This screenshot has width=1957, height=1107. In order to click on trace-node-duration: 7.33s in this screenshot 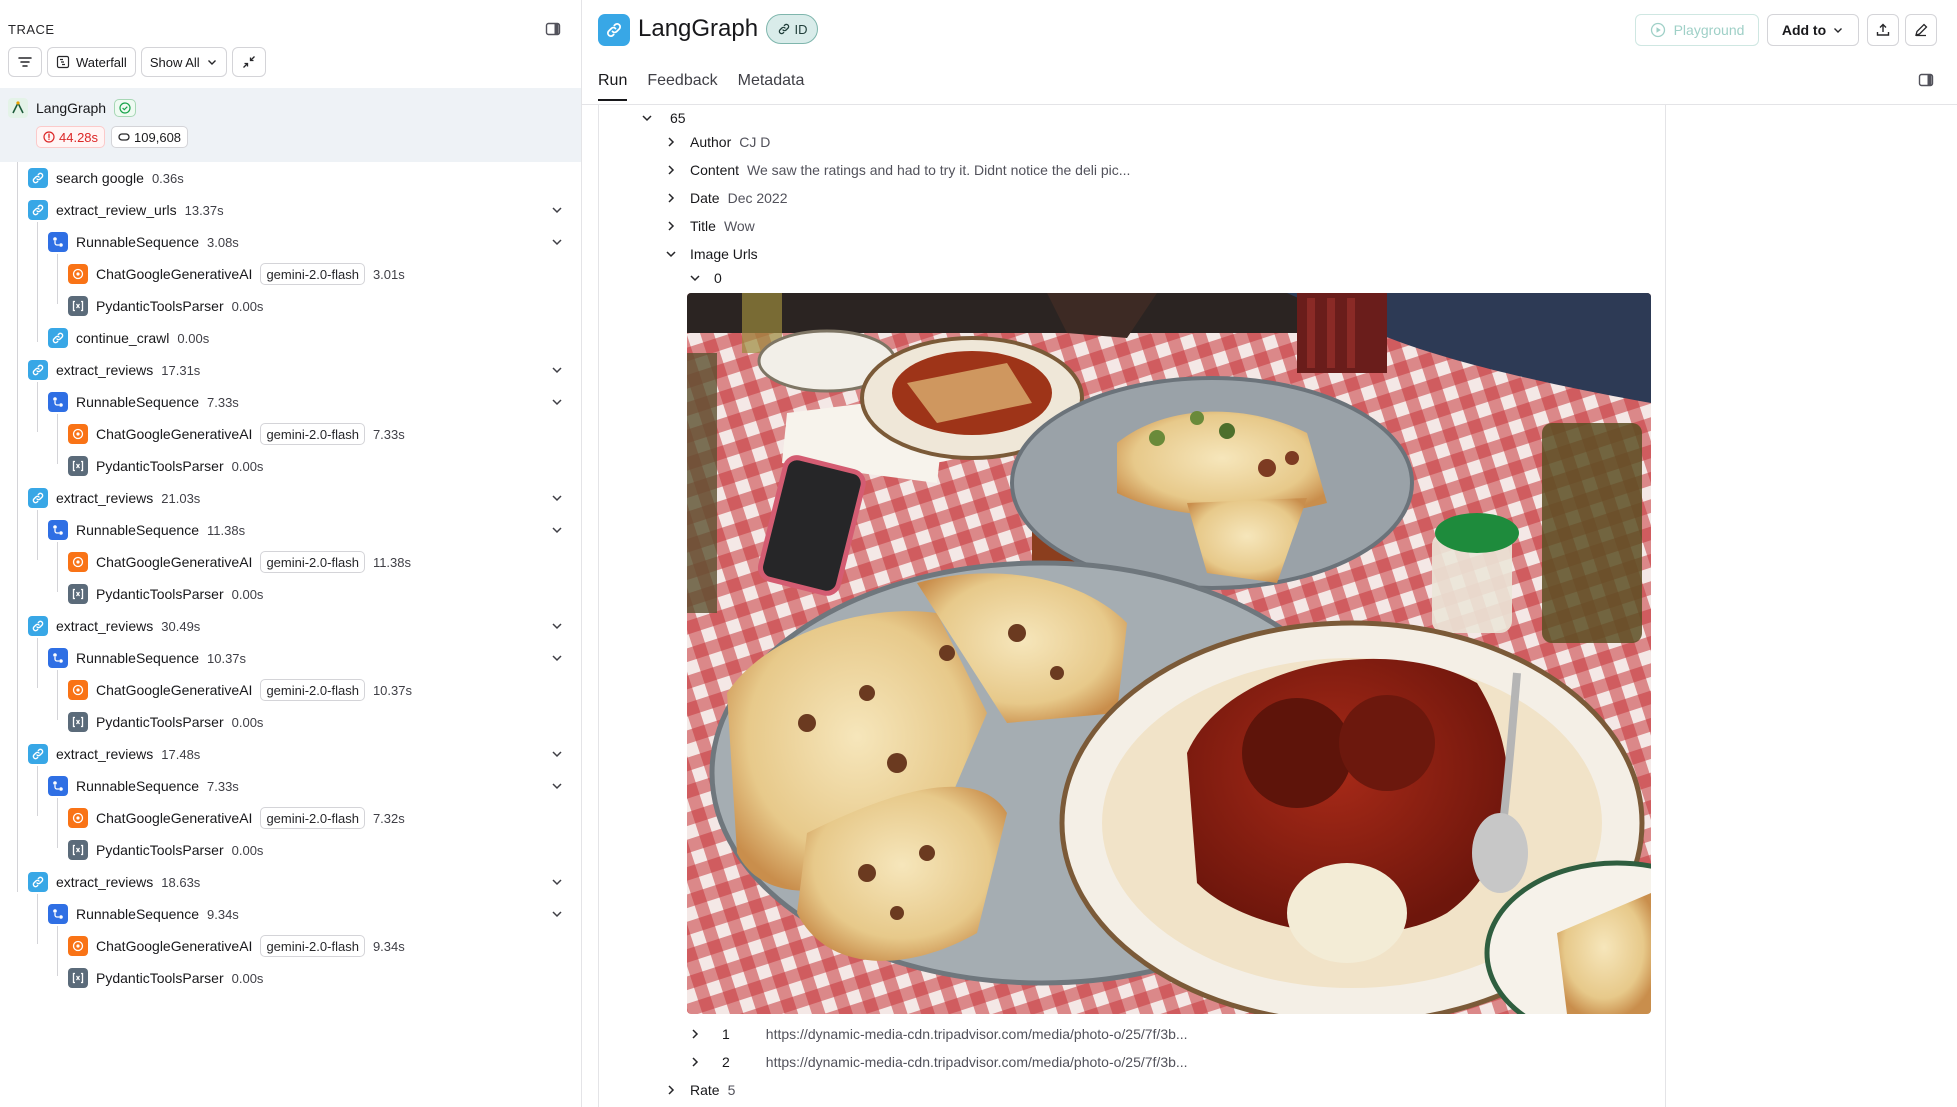, I will do `click(223, 402)`.